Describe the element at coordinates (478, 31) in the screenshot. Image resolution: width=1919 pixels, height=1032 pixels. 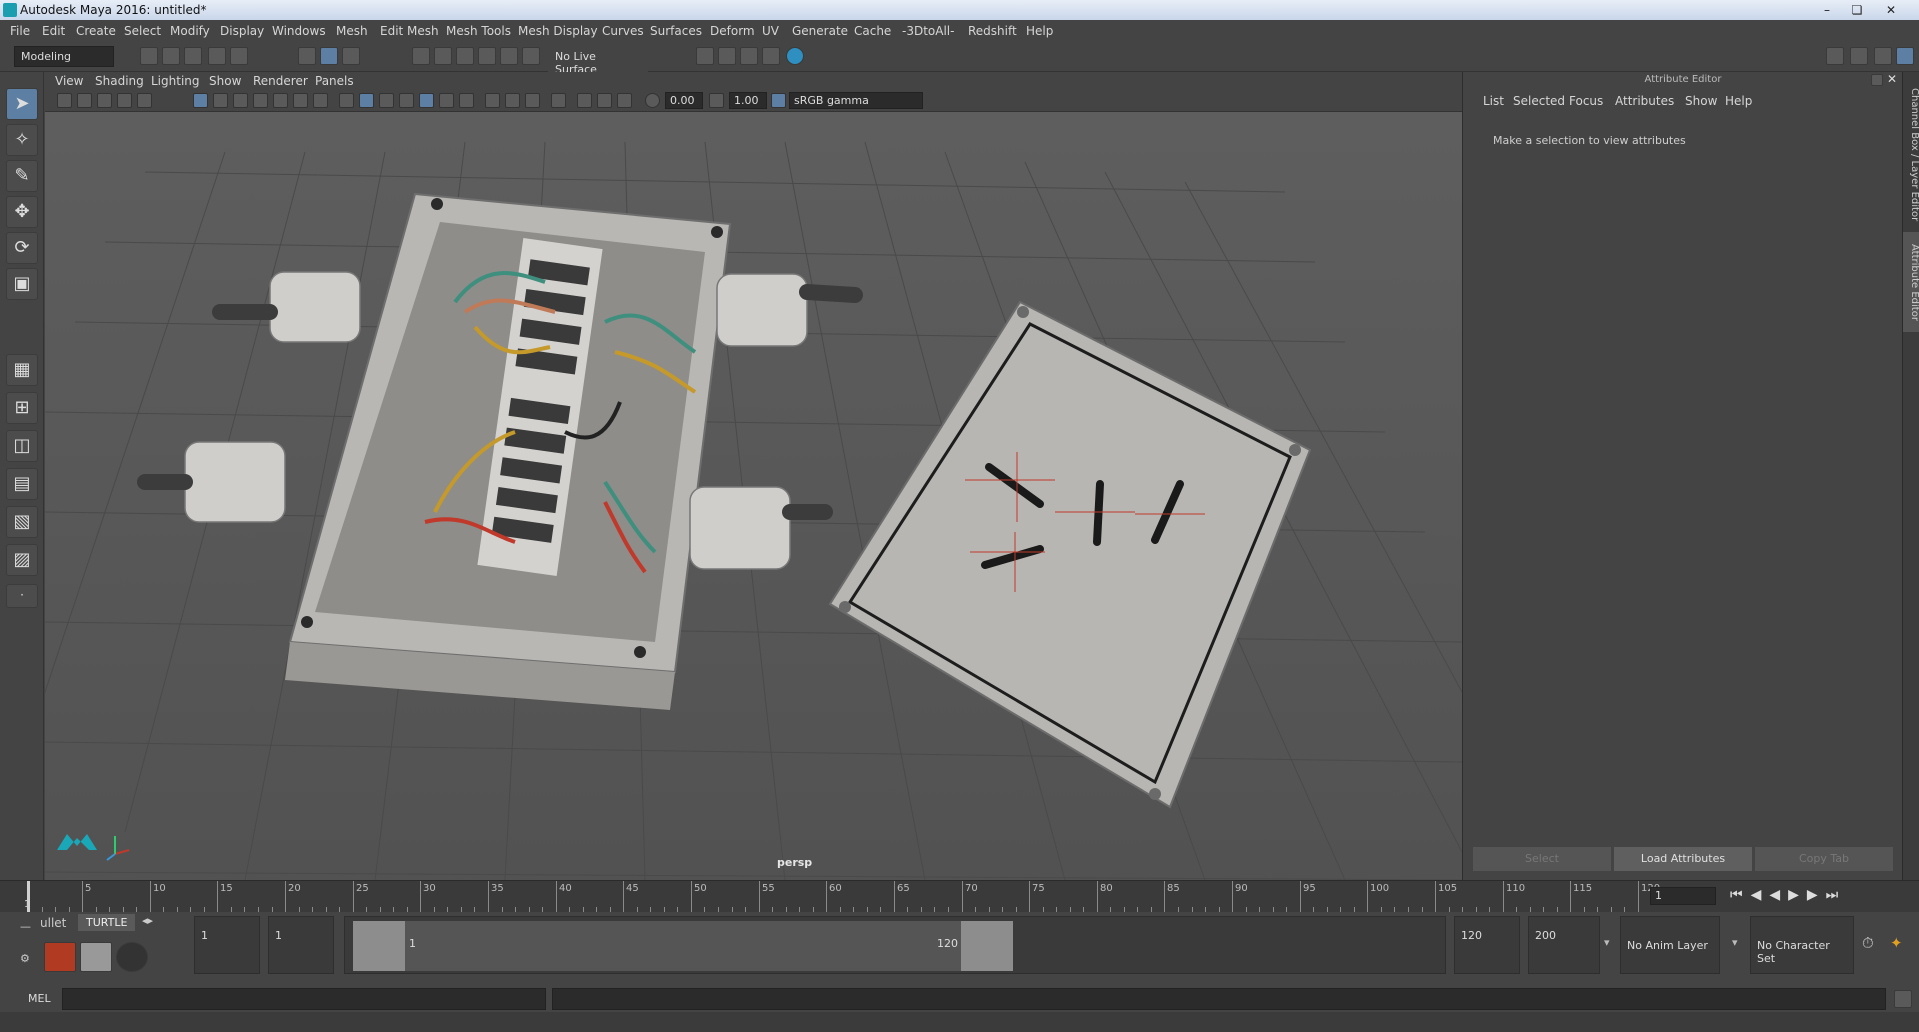
I see `menu-mesh-tools: Mesh Tools` at that location.